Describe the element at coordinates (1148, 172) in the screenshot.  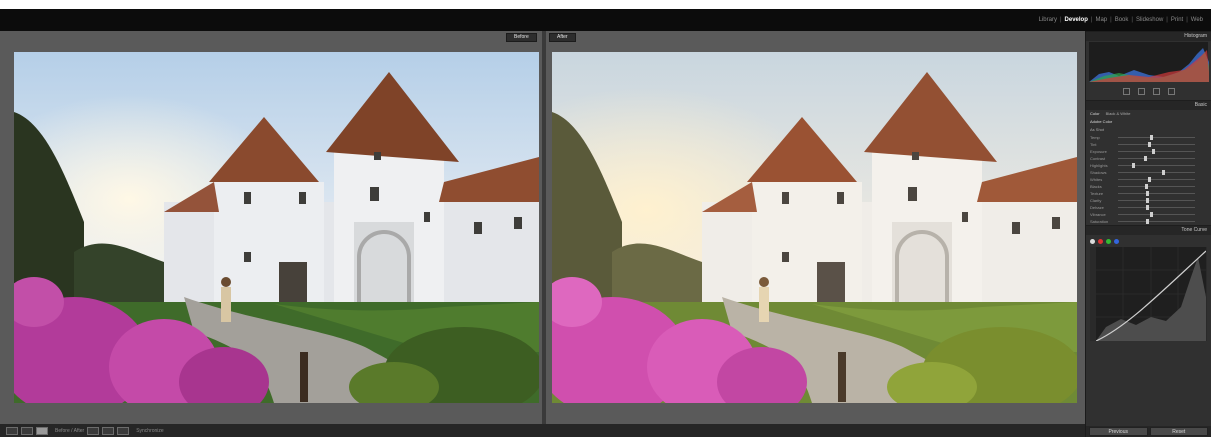
I see `slider-shadows: Shadows` at that location.